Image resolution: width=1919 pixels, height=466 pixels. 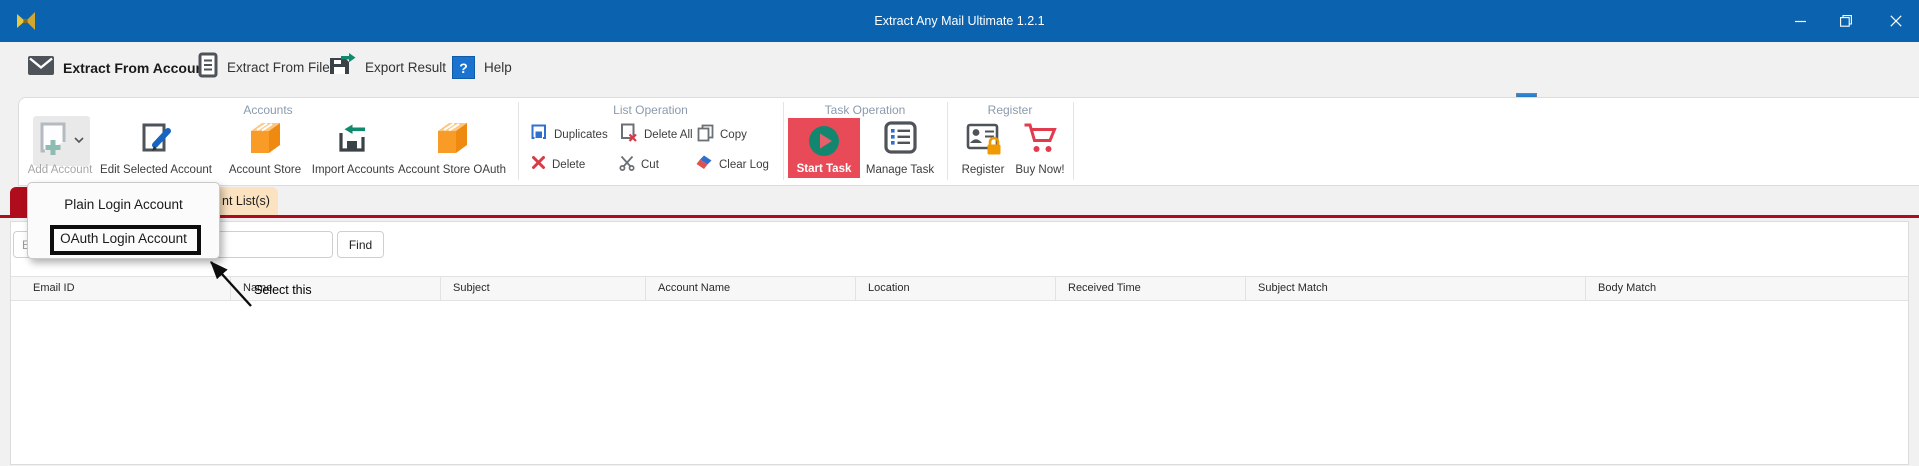 What do you see at coordinates (60, 170) in the screenshot?
I see `add-account-label: Add Account` at bounding box center [60, 170].